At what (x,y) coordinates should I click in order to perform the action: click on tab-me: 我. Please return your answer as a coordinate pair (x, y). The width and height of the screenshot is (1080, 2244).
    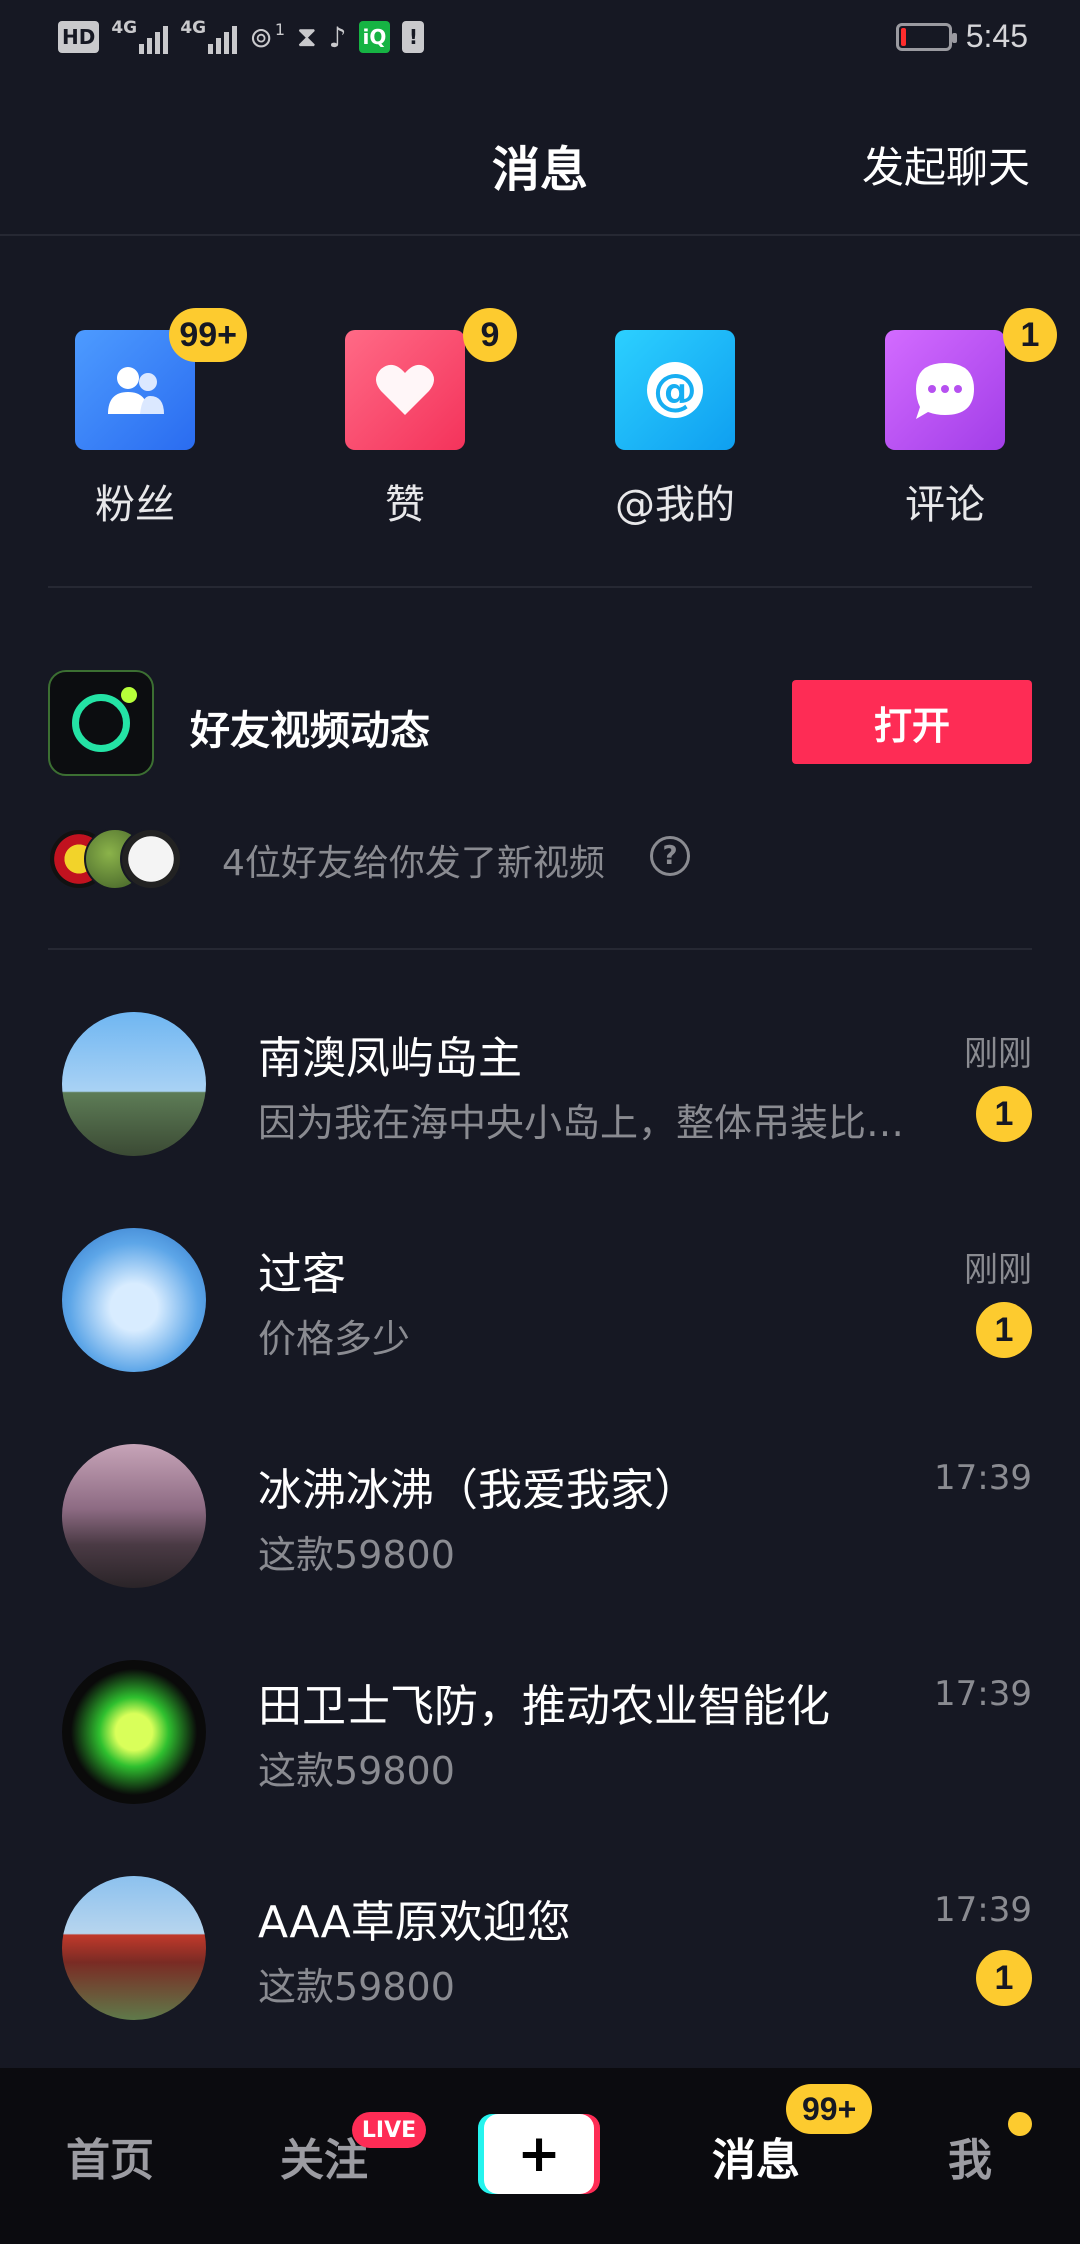
    Looking at the image, I should click on (970, 2156).